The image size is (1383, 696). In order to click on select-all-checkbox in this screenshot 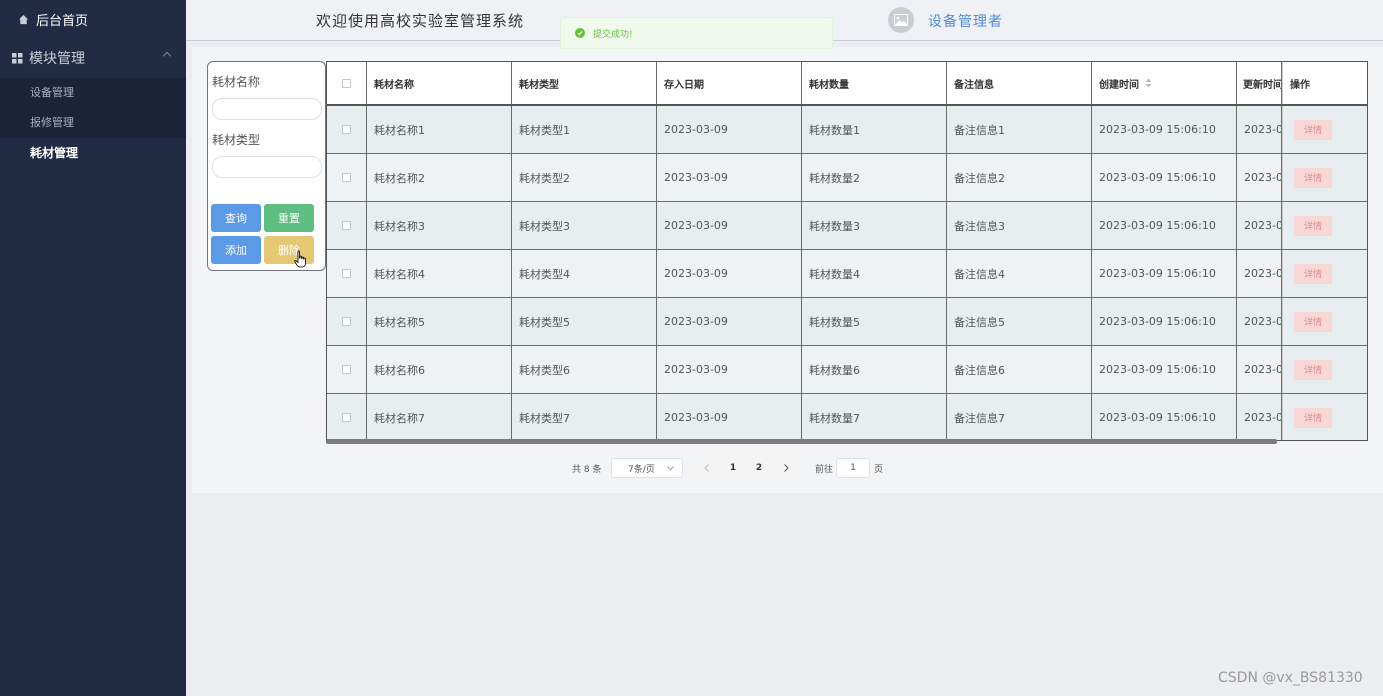, I will do `click(346, 83)`.